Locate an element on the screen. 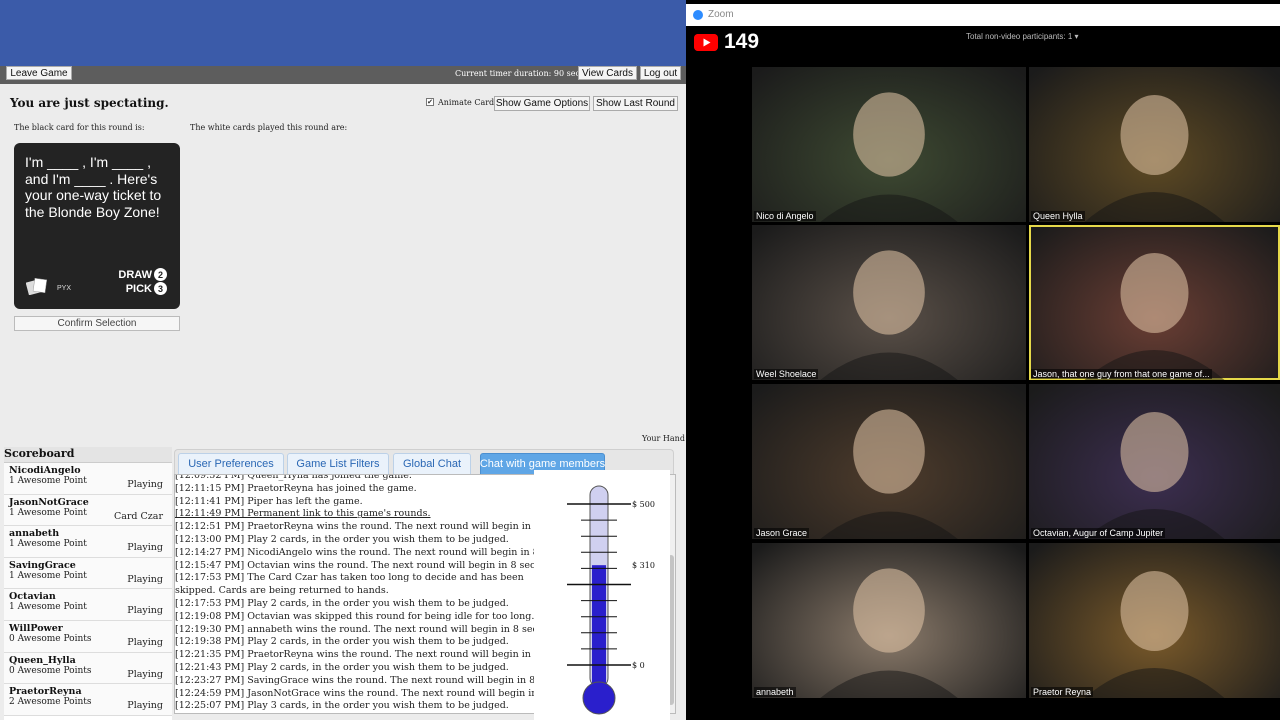 Image resolution: width=1280 pixels, height=720 pixels. player-name: PraetorReyna is located at coordinates (45, 692).